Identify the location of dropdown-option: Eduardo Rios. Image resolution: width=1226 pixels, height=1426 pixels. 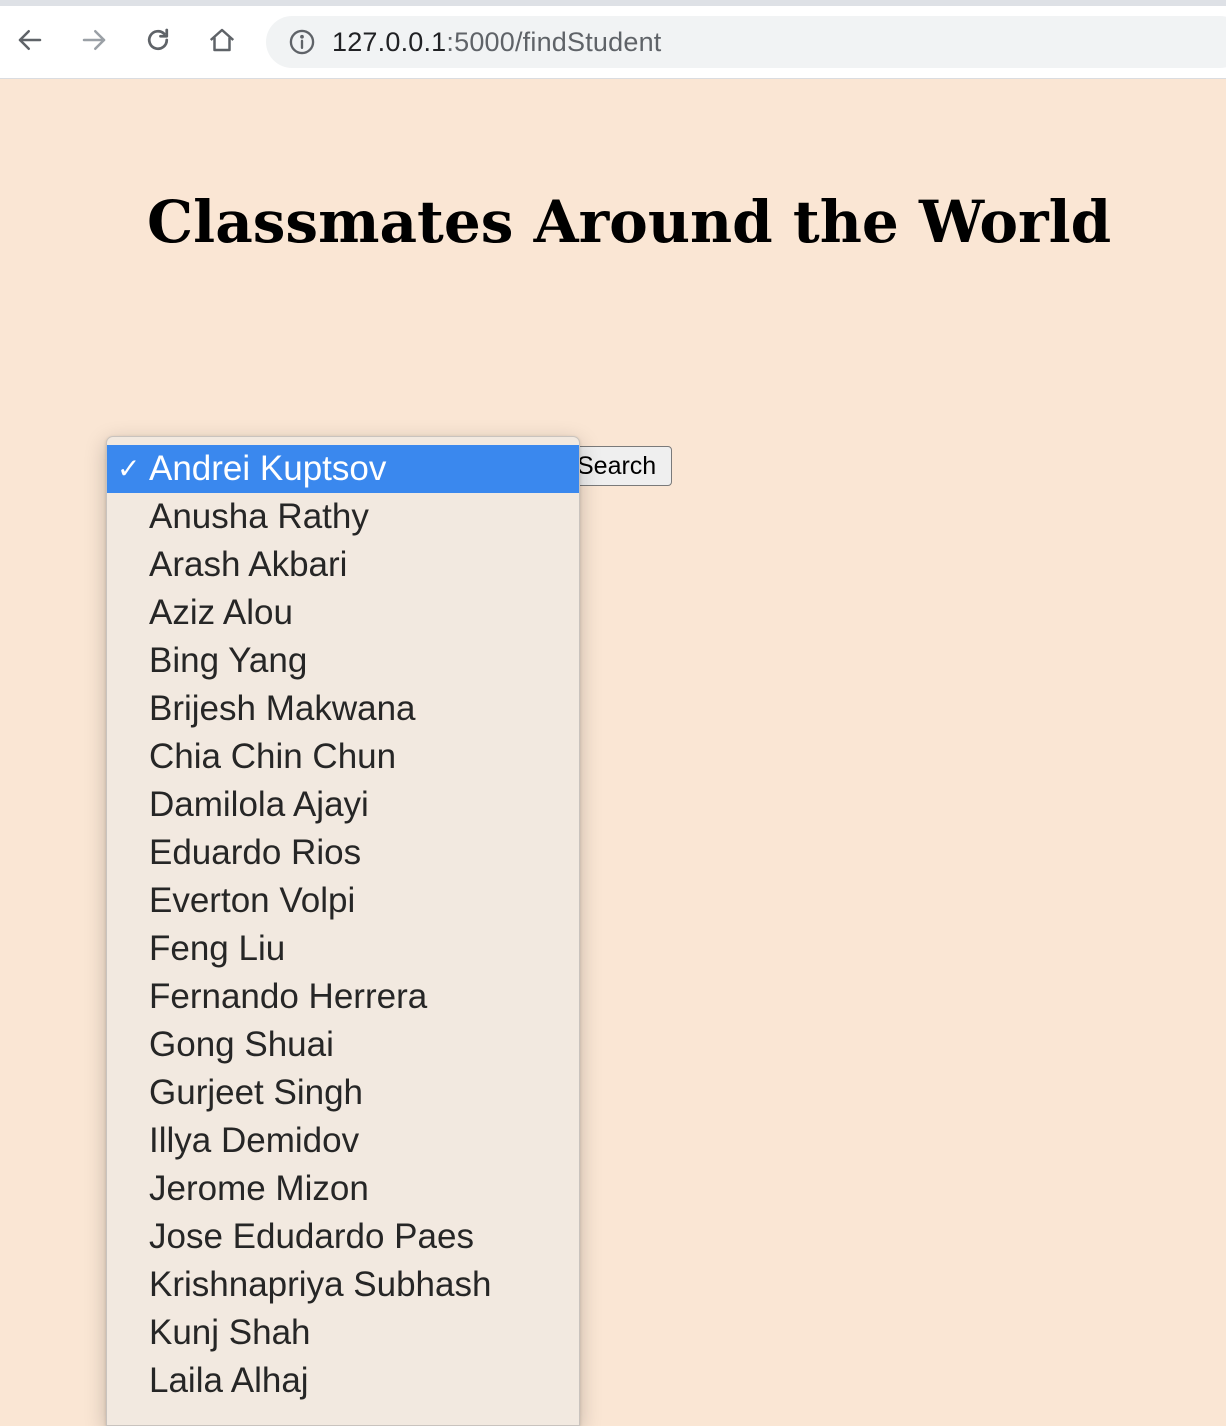
(343, 853).